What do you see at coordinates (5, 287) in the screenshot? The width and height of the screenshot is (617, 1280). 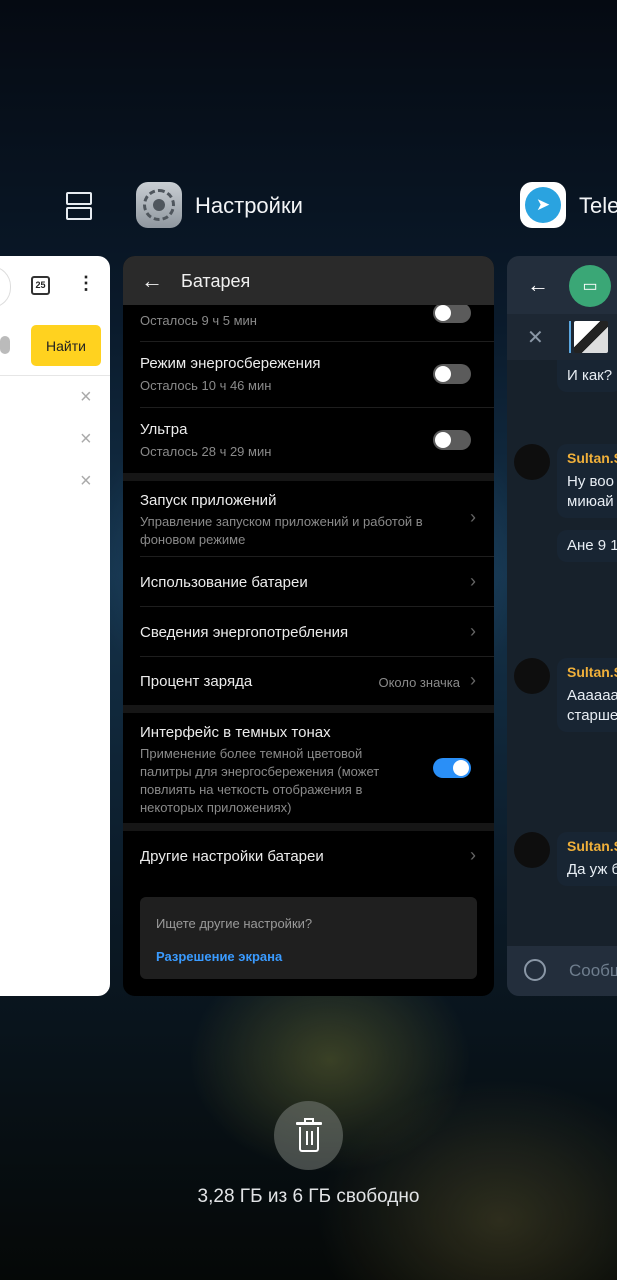 I see `search-bar` at bounding box center [5, 287].